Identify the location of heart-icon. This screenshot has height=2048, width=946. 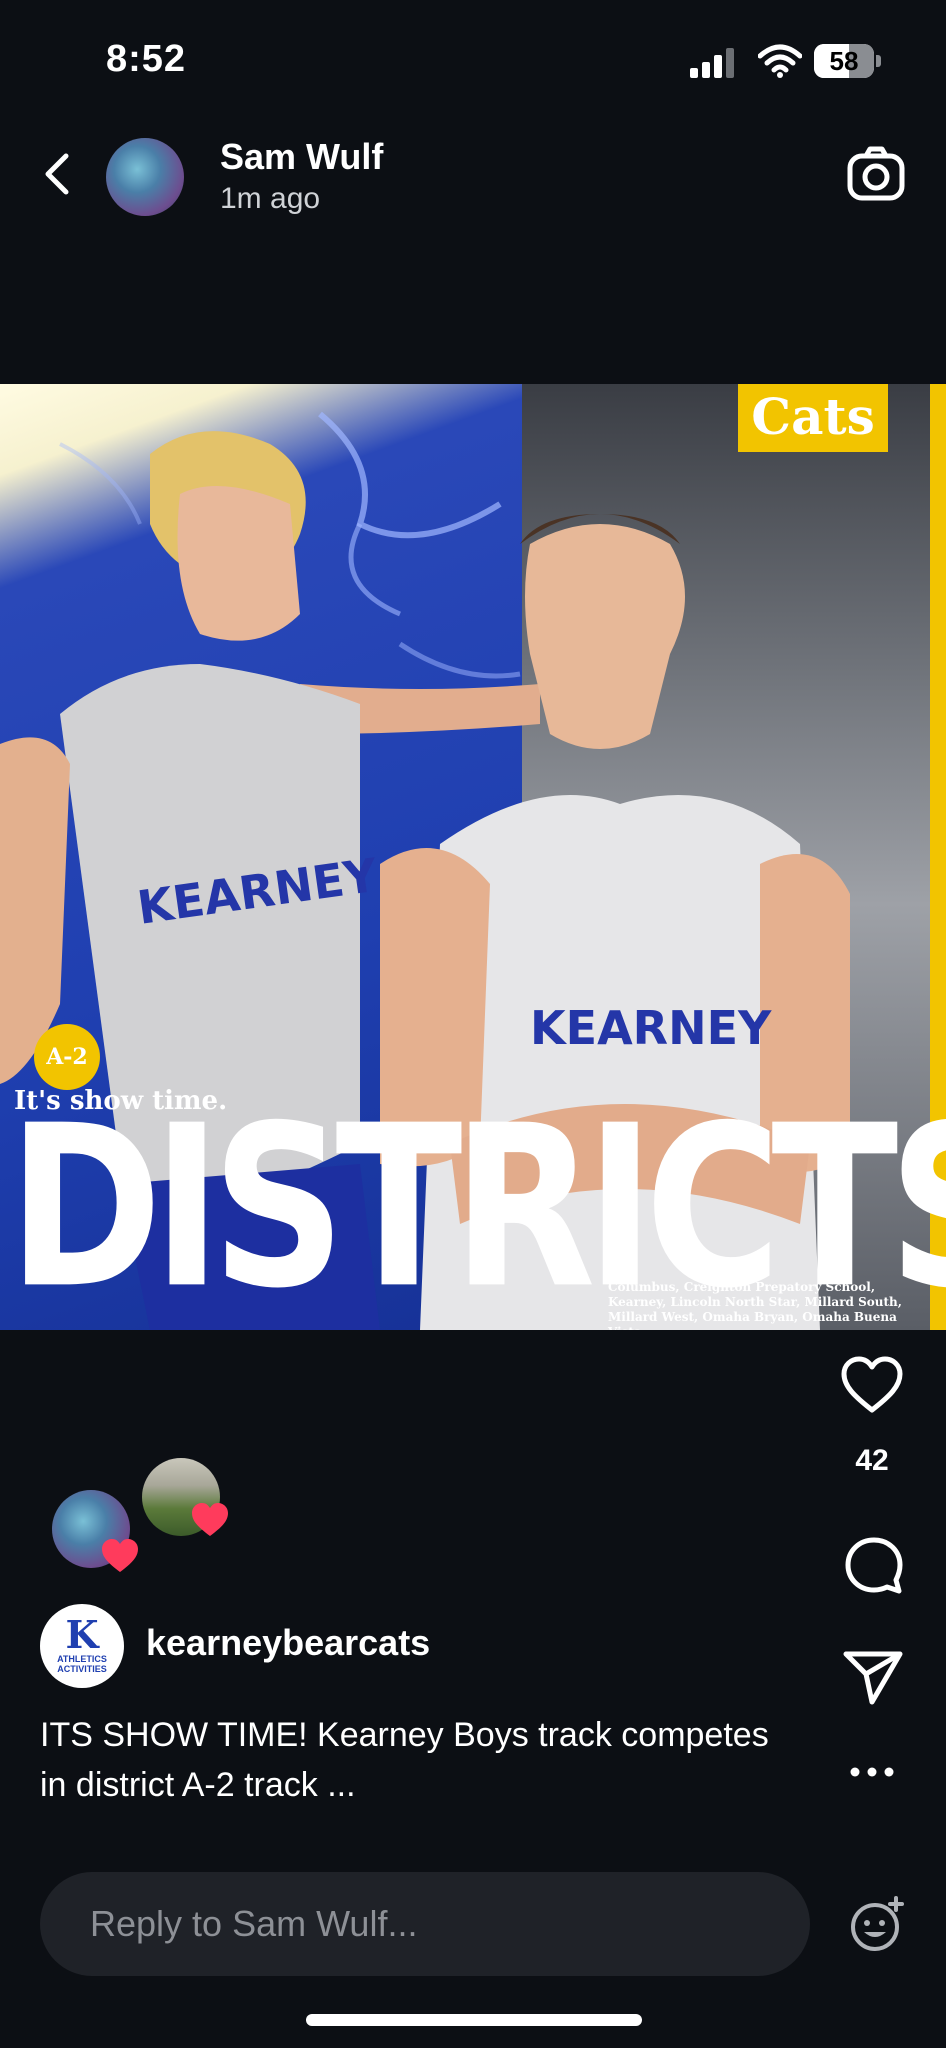
(872, 1386).